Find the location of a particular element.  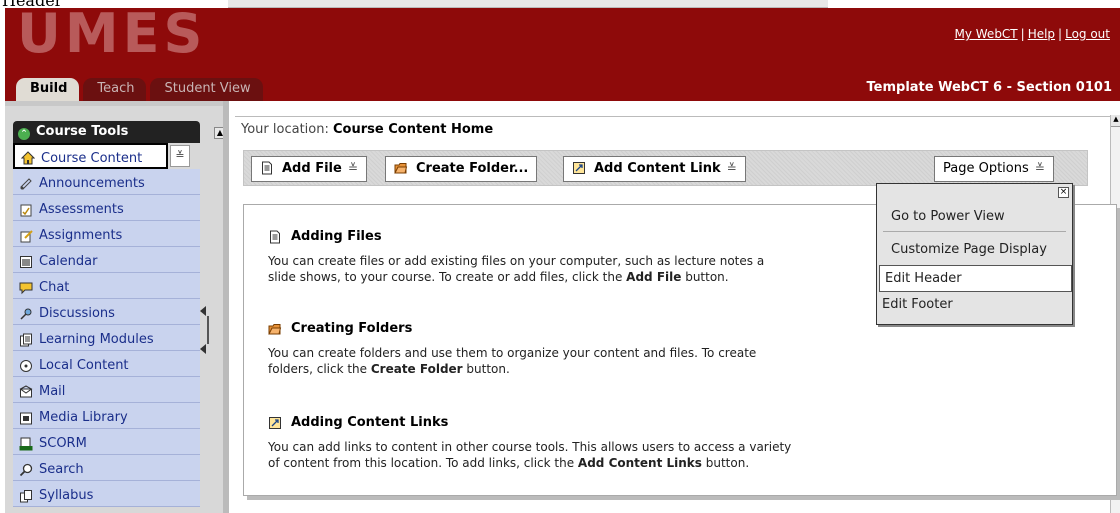

sidebar-item-label: SCORM is located at coordinates (63, 443).